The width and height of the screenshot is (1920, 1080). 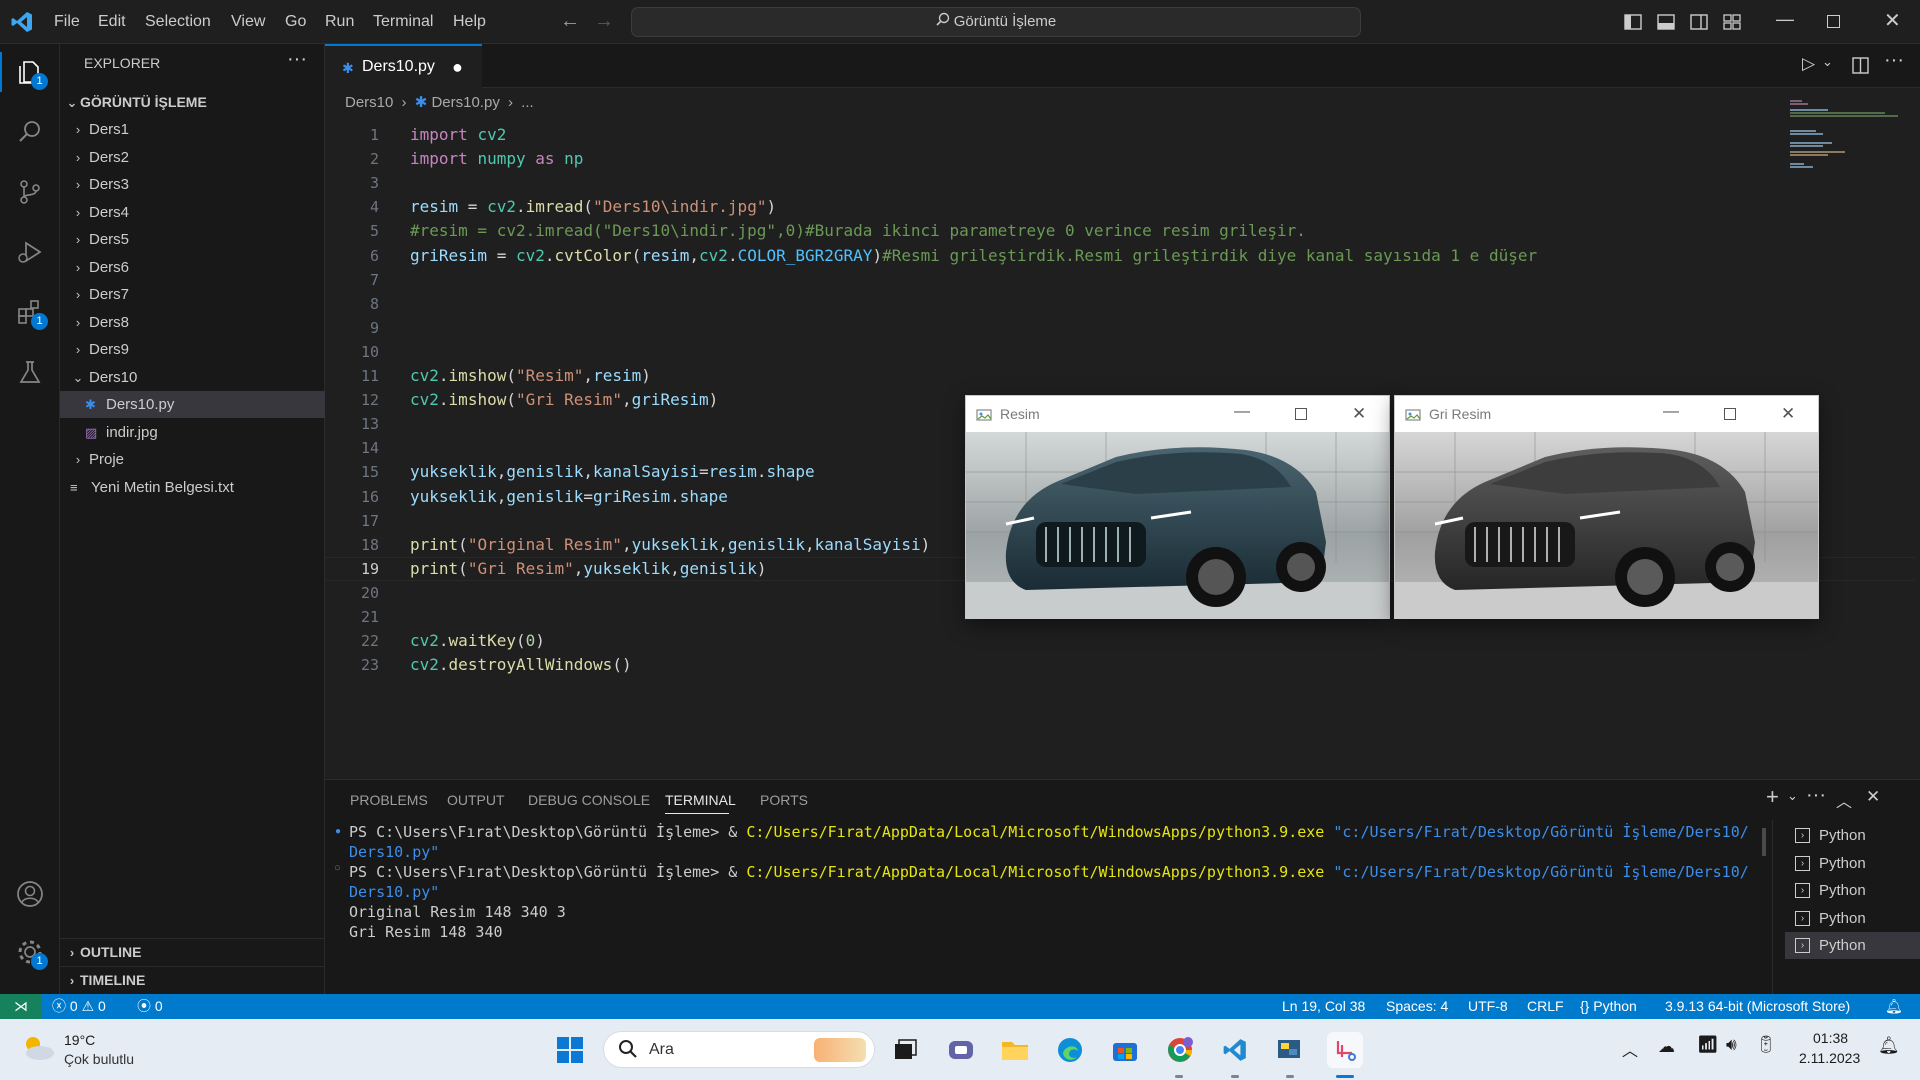 I want to click on toggle-panel-icon, so click(x=1666, y=24).